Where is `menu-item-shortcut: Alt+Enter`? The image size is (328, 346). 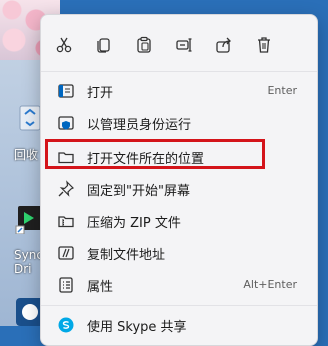 menu-item-shortcut: Alt+Enter is located at coordinates (270, 284).